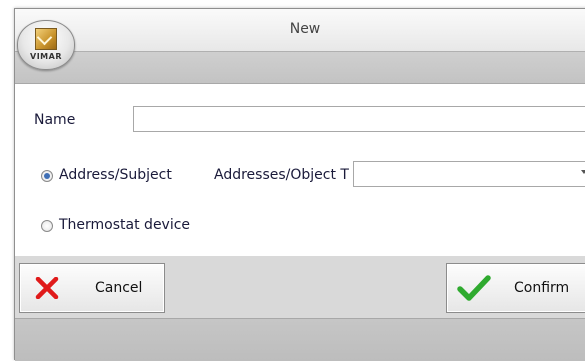 The height and width of the screenshot is (361, 585). What do you see at coordinates (300, 339) in the screenshot?
I see `bottom-strip` at bounding box center [300, 339].